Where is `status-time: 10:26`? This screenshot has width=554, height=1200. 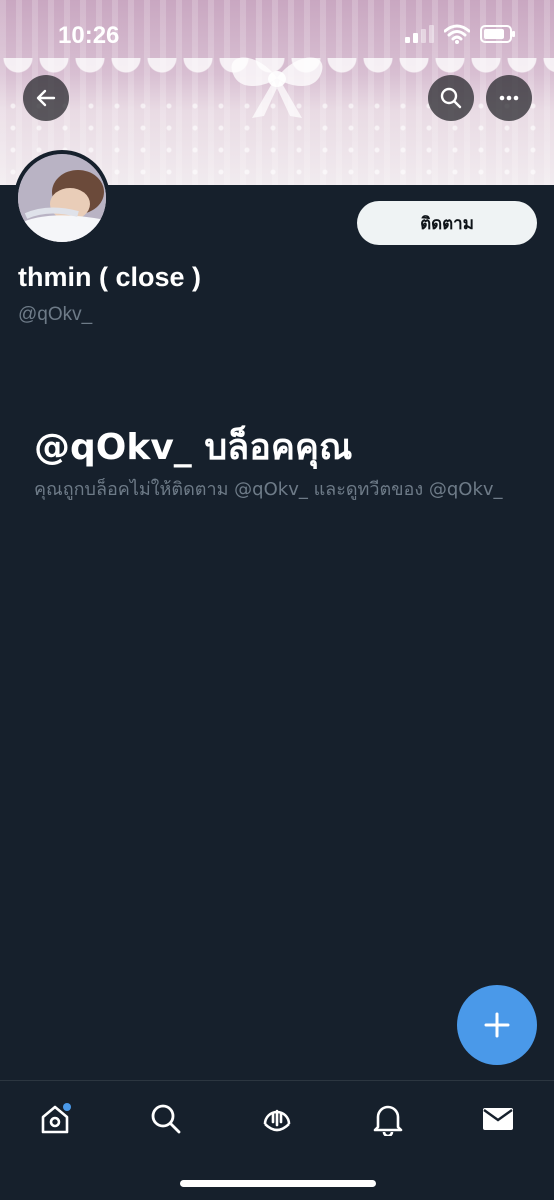
status-time: 10:26 is located at coordinates (89, 35).